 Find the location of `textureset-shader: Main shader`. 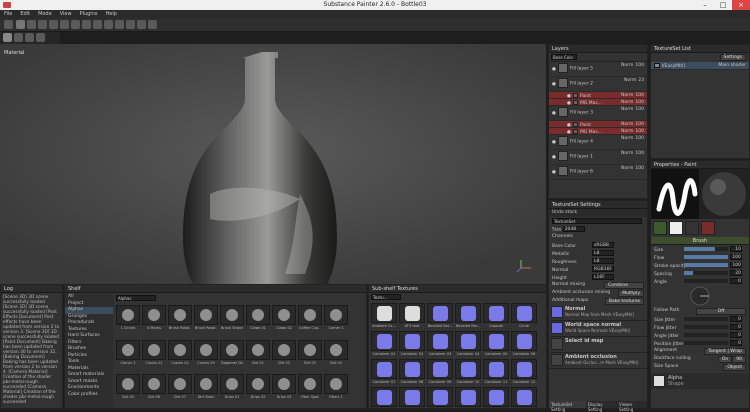

textureset-shader: Main shader is located at coordinates (732, 65).